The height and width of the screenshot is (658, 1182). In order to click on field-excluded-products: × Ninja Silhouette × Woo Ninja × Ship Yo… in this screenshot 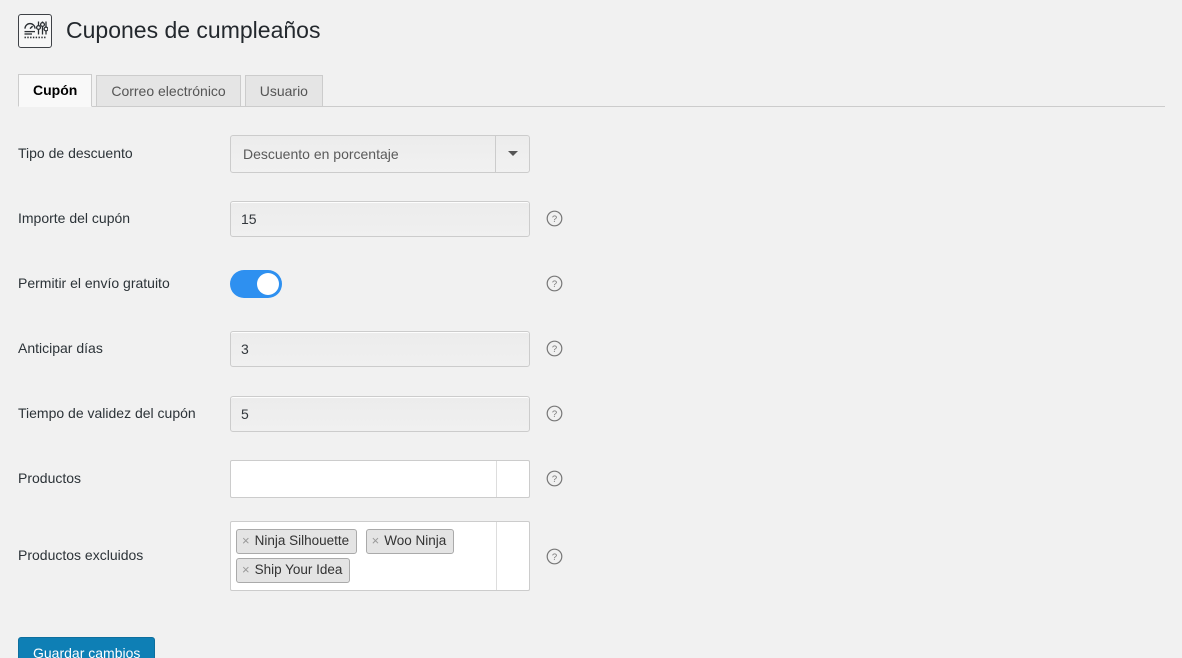, I will do `click(380, 556)`.